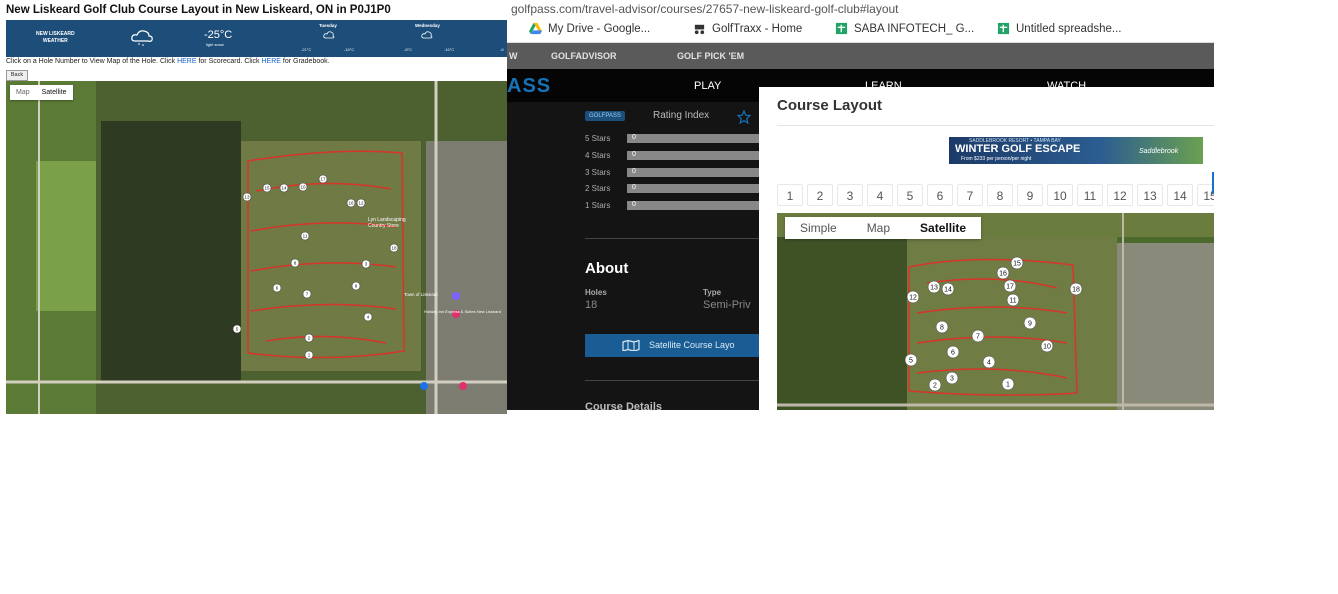  Describe the element at coordinates (970, 195) in the screenshot. I see `hole-tab-7: 7` at that location.